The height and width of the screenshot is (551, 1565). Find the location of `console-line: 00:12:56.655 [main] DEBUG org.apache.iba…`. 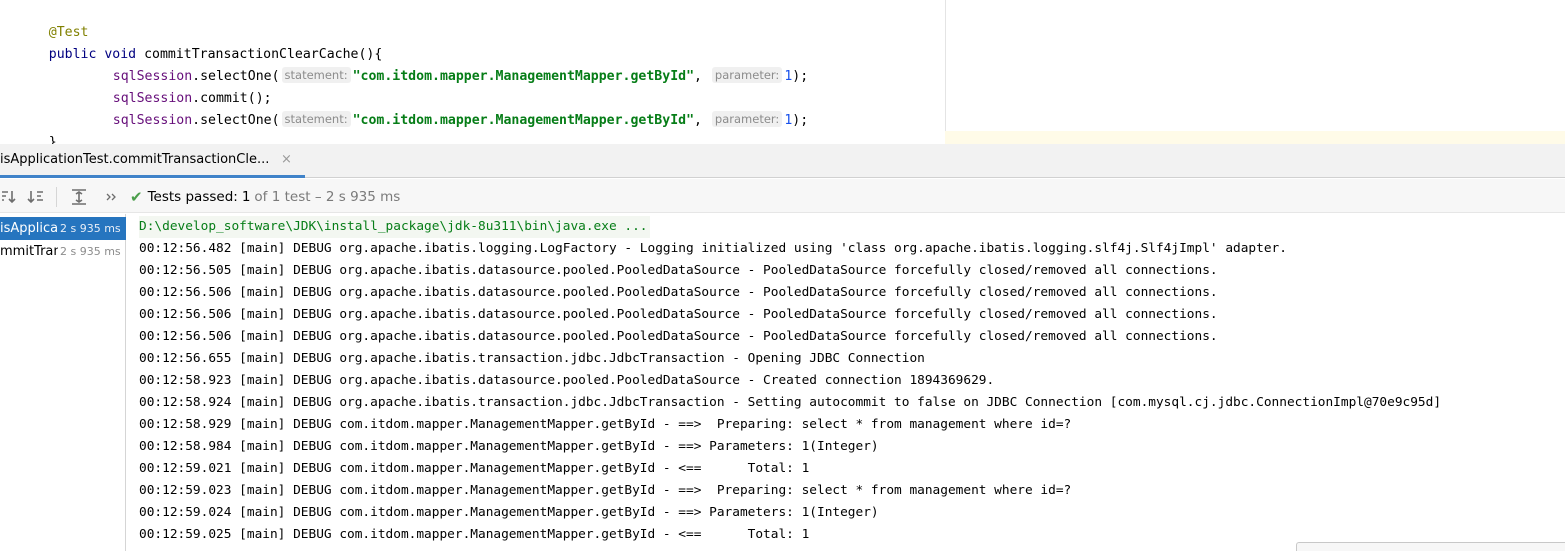

console-line: 00:12:56.655 [main] DEBUG org.apache.iba… is located at coordinates (532, 358).